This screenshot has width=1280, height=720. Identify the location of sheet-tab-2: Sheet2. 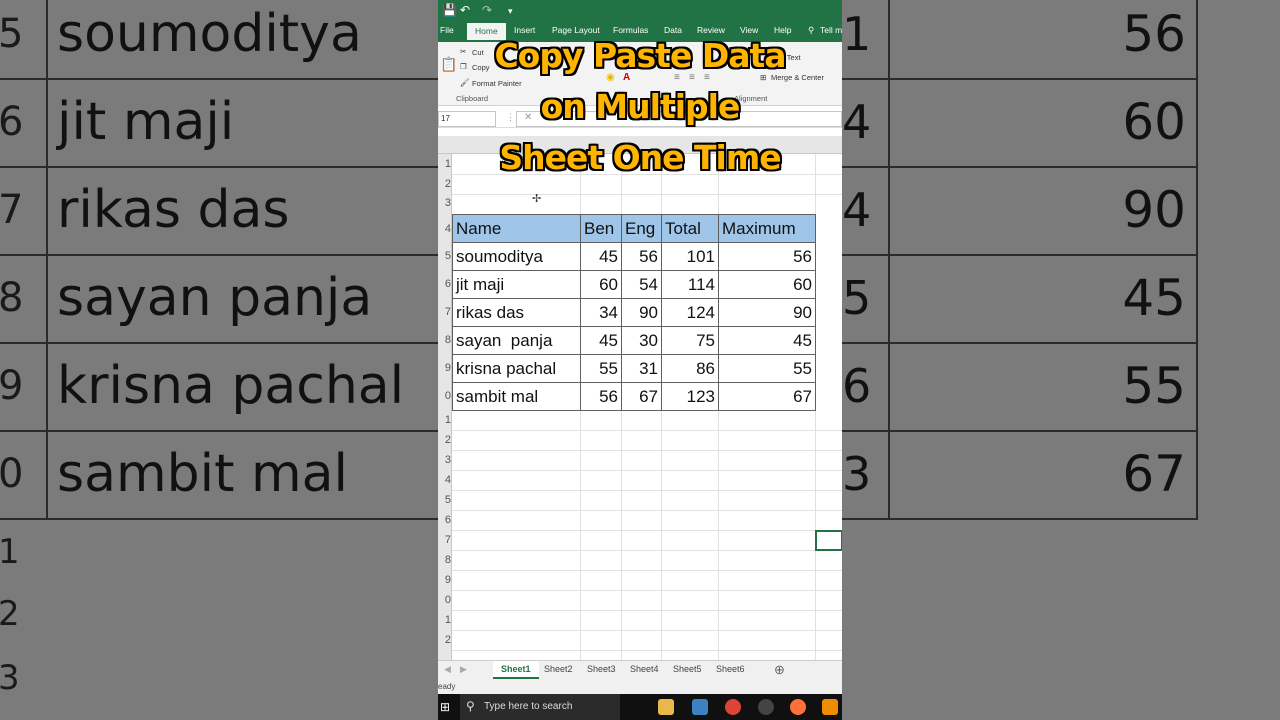
(558, 669).